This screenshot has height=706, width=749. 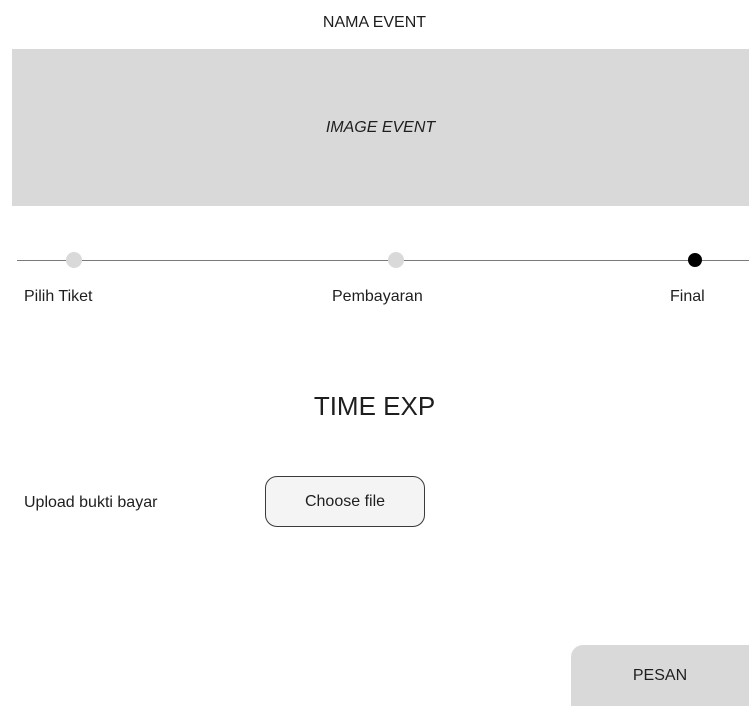 What do you see at coordinates (91, 502) in the screenshot?
I see `upload-label: Upload bukti bayar` at bounding box center [91, 502].